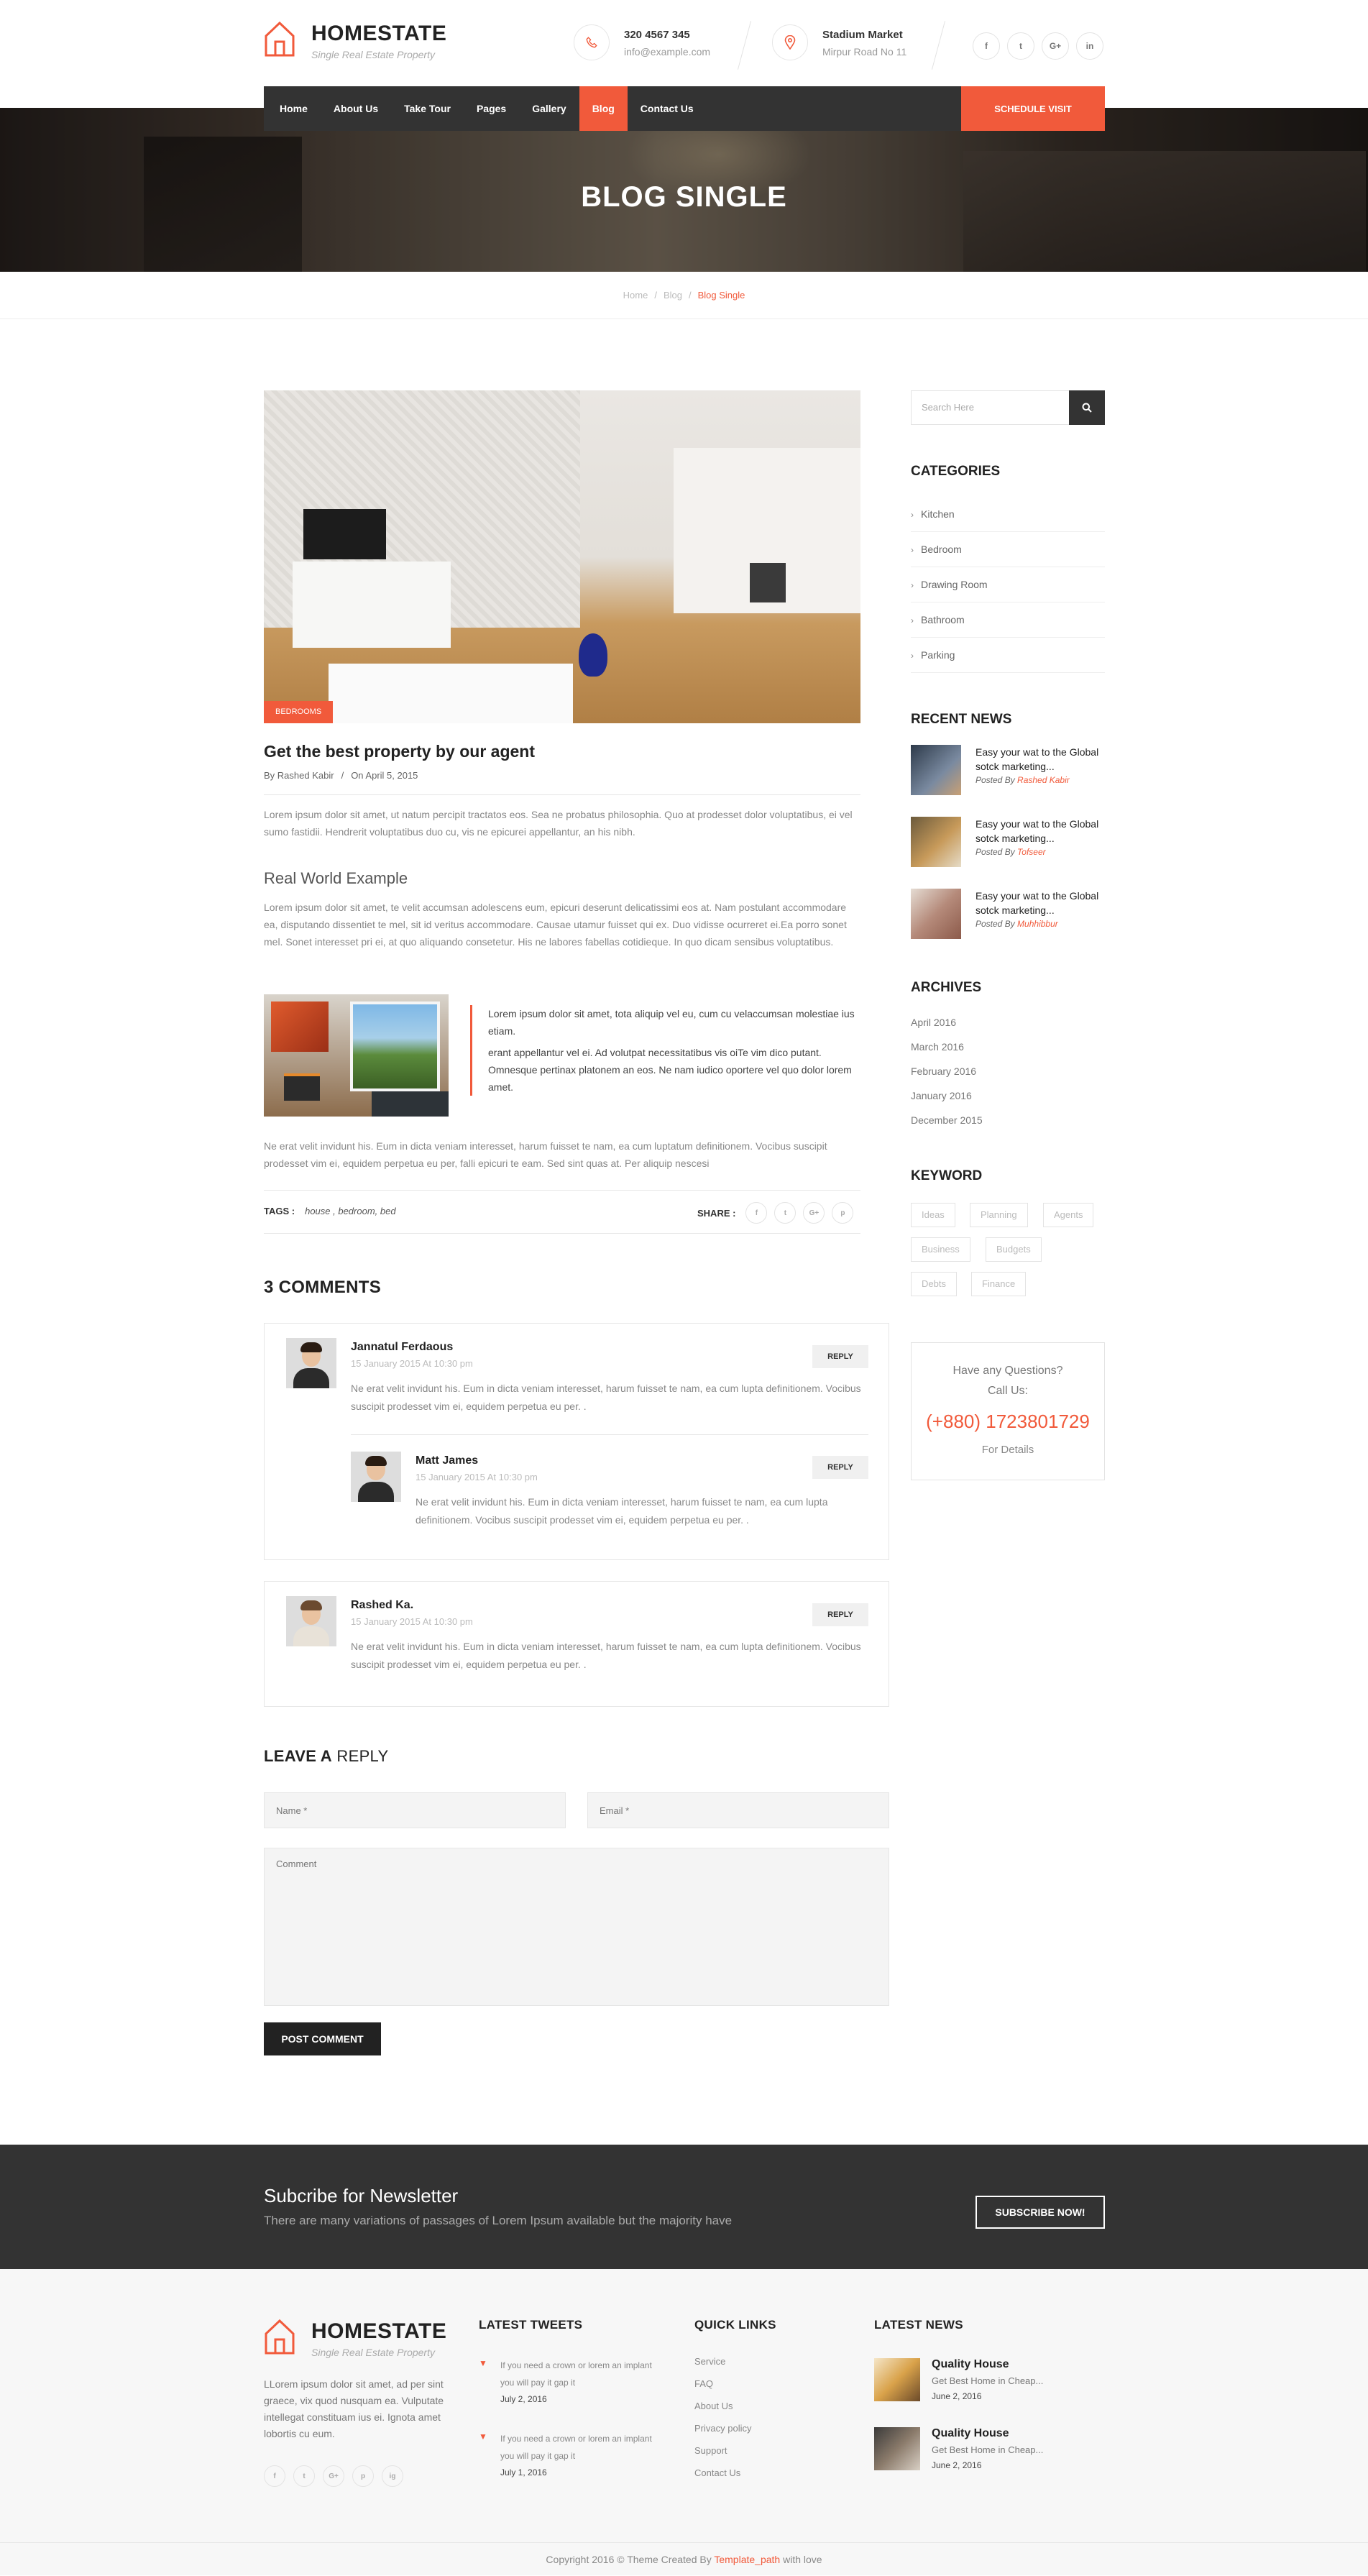  What do you see at coordinates (1037, 924) in the screenshot?
I see `recent-news-author: Muhhibbur` at bounding box center [1037, 924].